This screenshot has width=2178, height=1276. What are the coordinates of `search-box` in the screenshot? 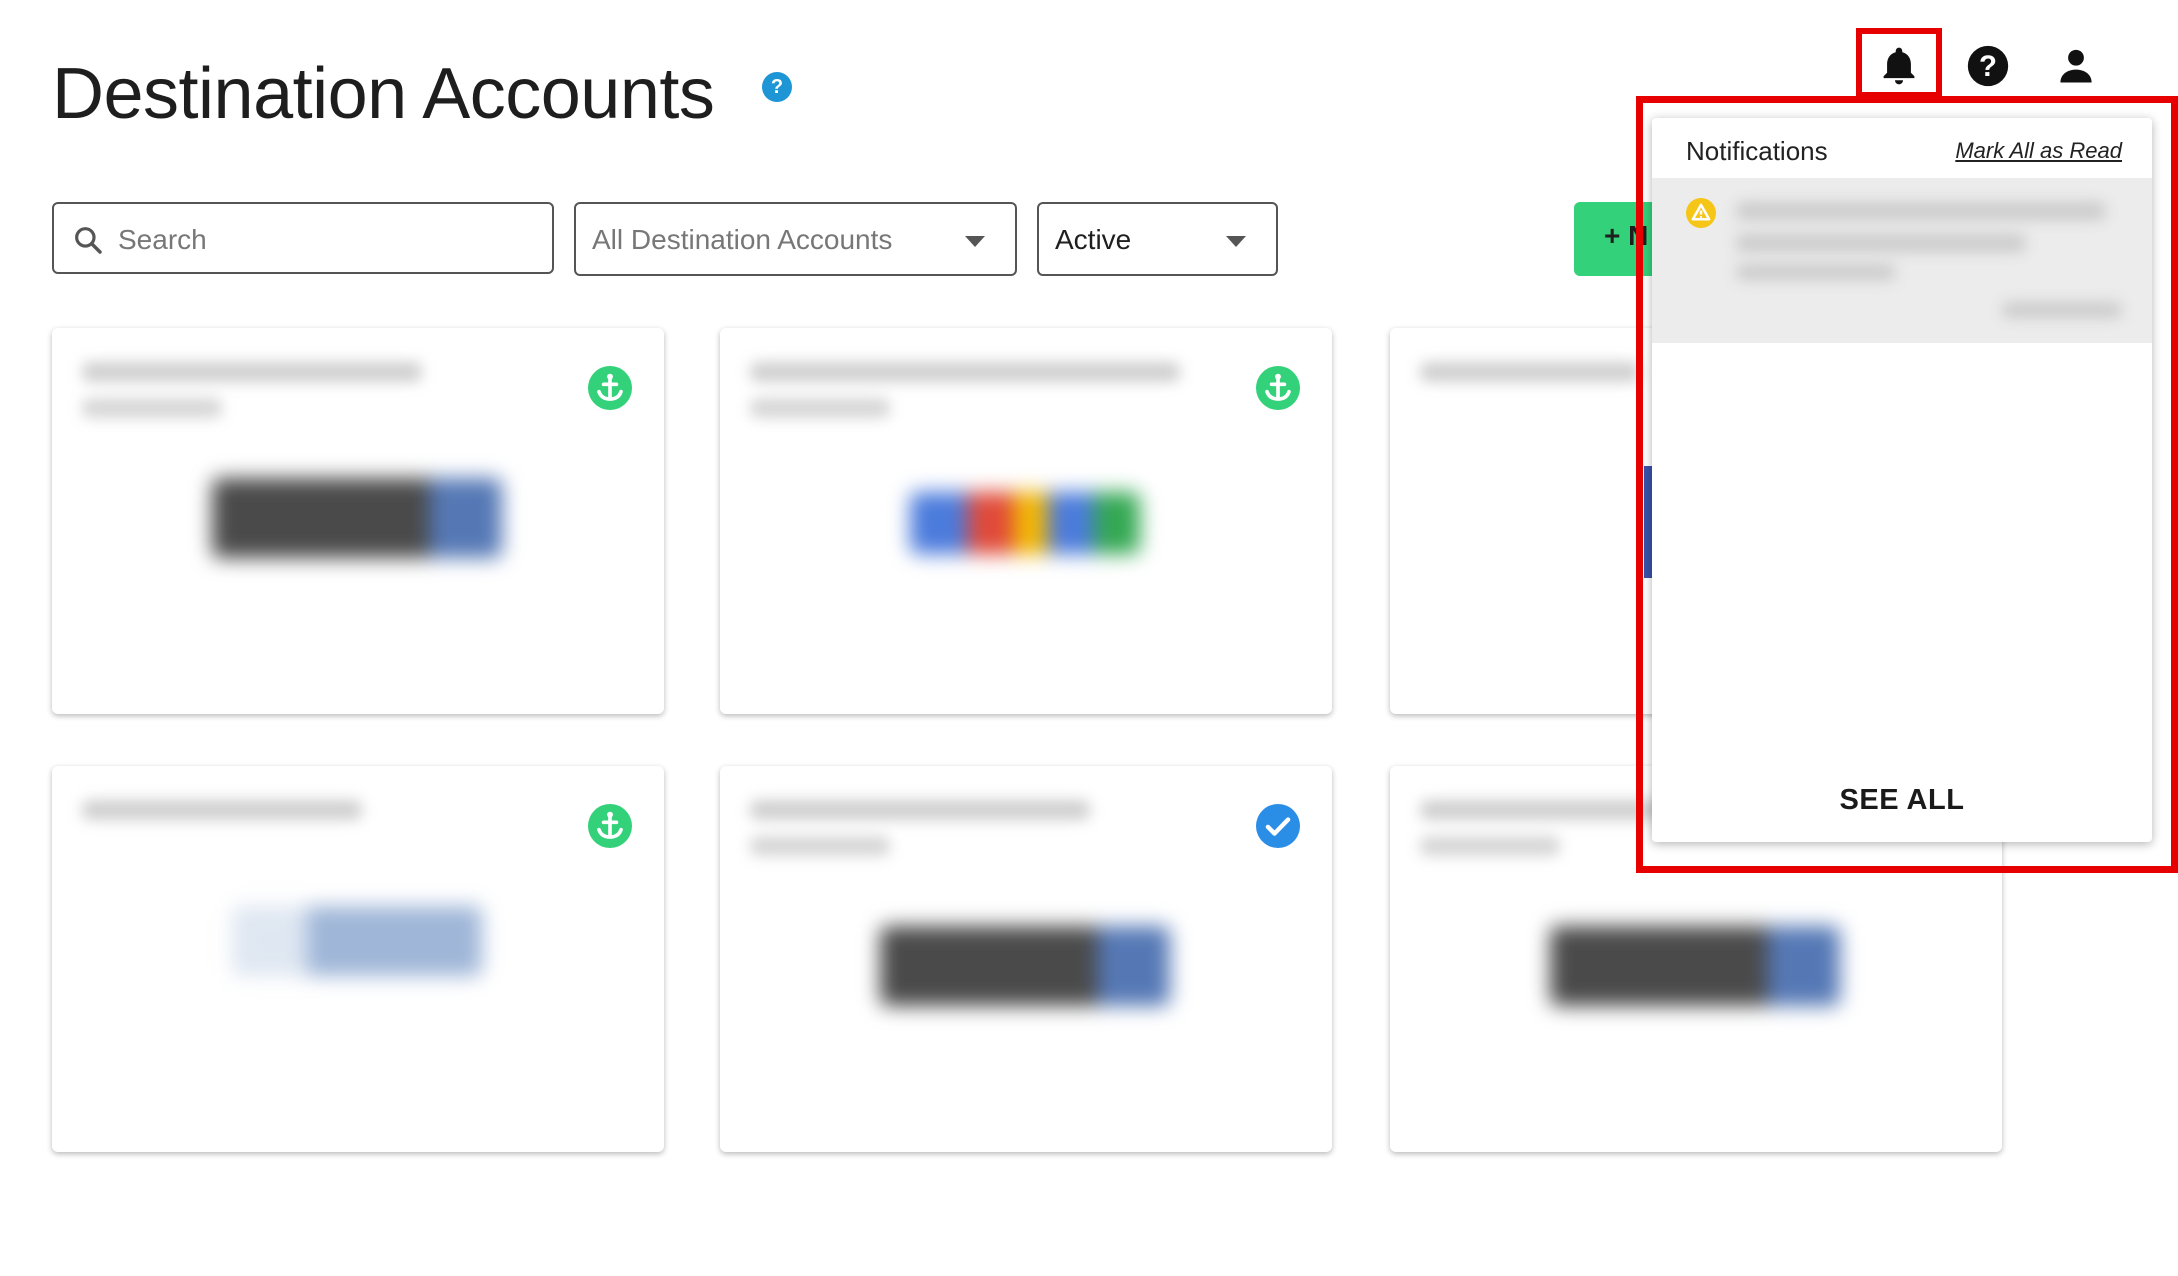 It's located at (303, 238).